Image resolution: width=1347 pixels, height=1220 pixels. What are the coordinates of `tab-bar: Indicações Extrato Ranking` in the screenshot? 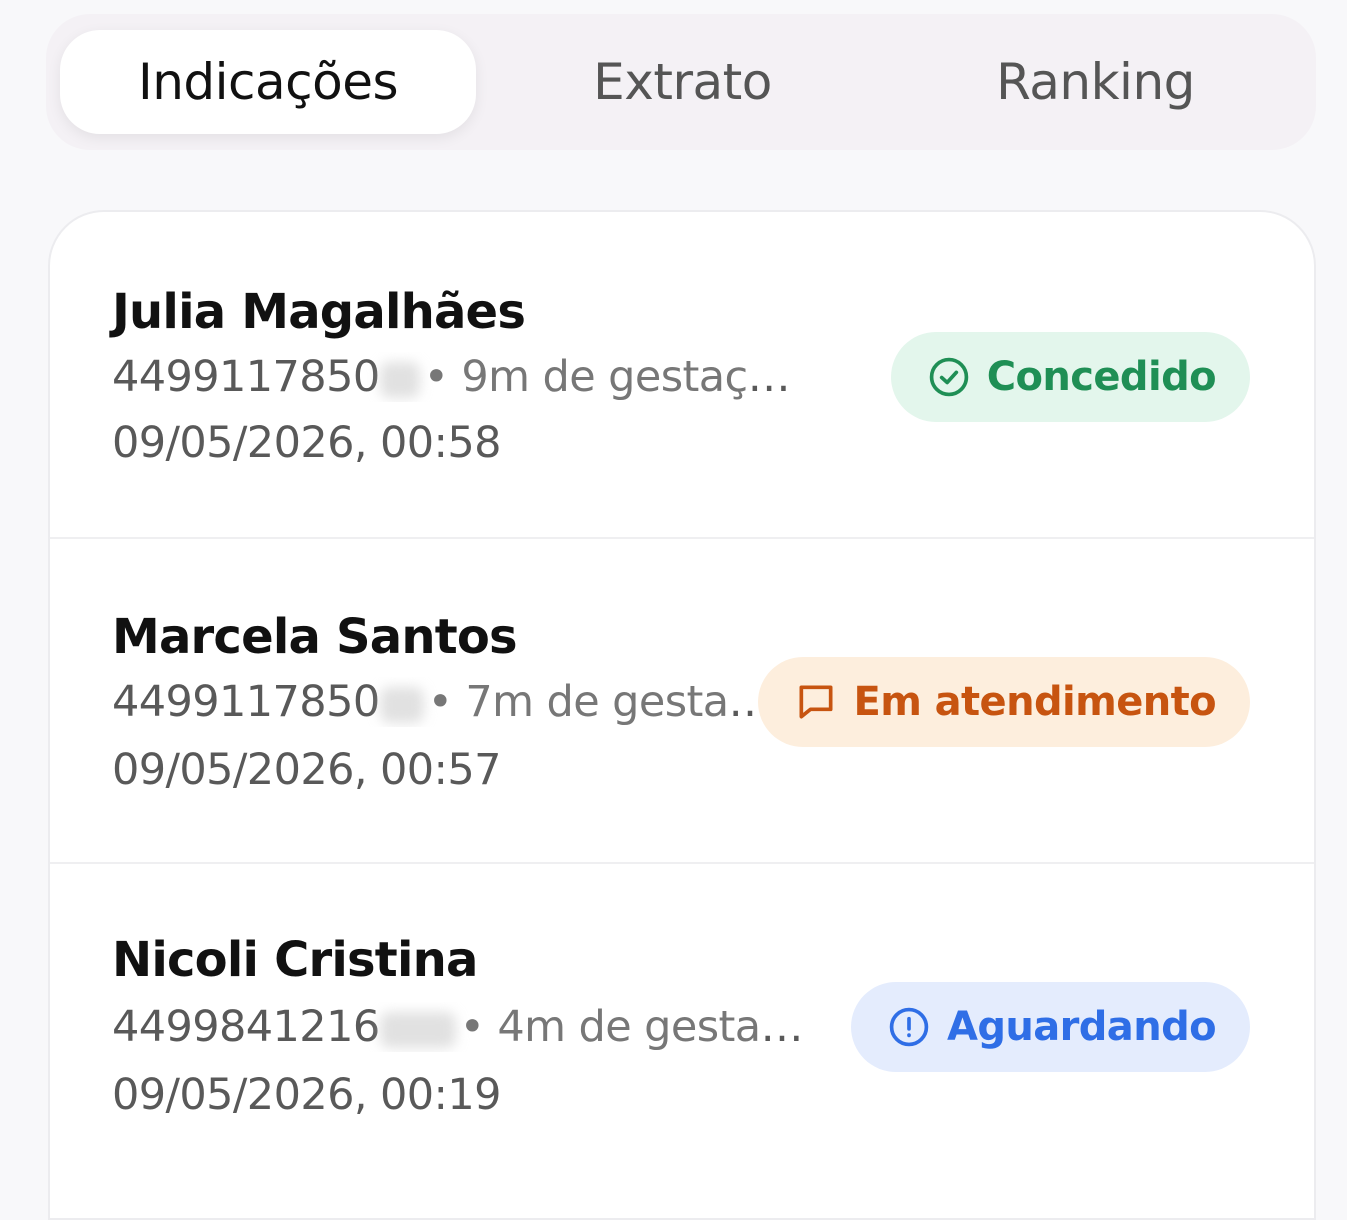 It's located at (681, 82).